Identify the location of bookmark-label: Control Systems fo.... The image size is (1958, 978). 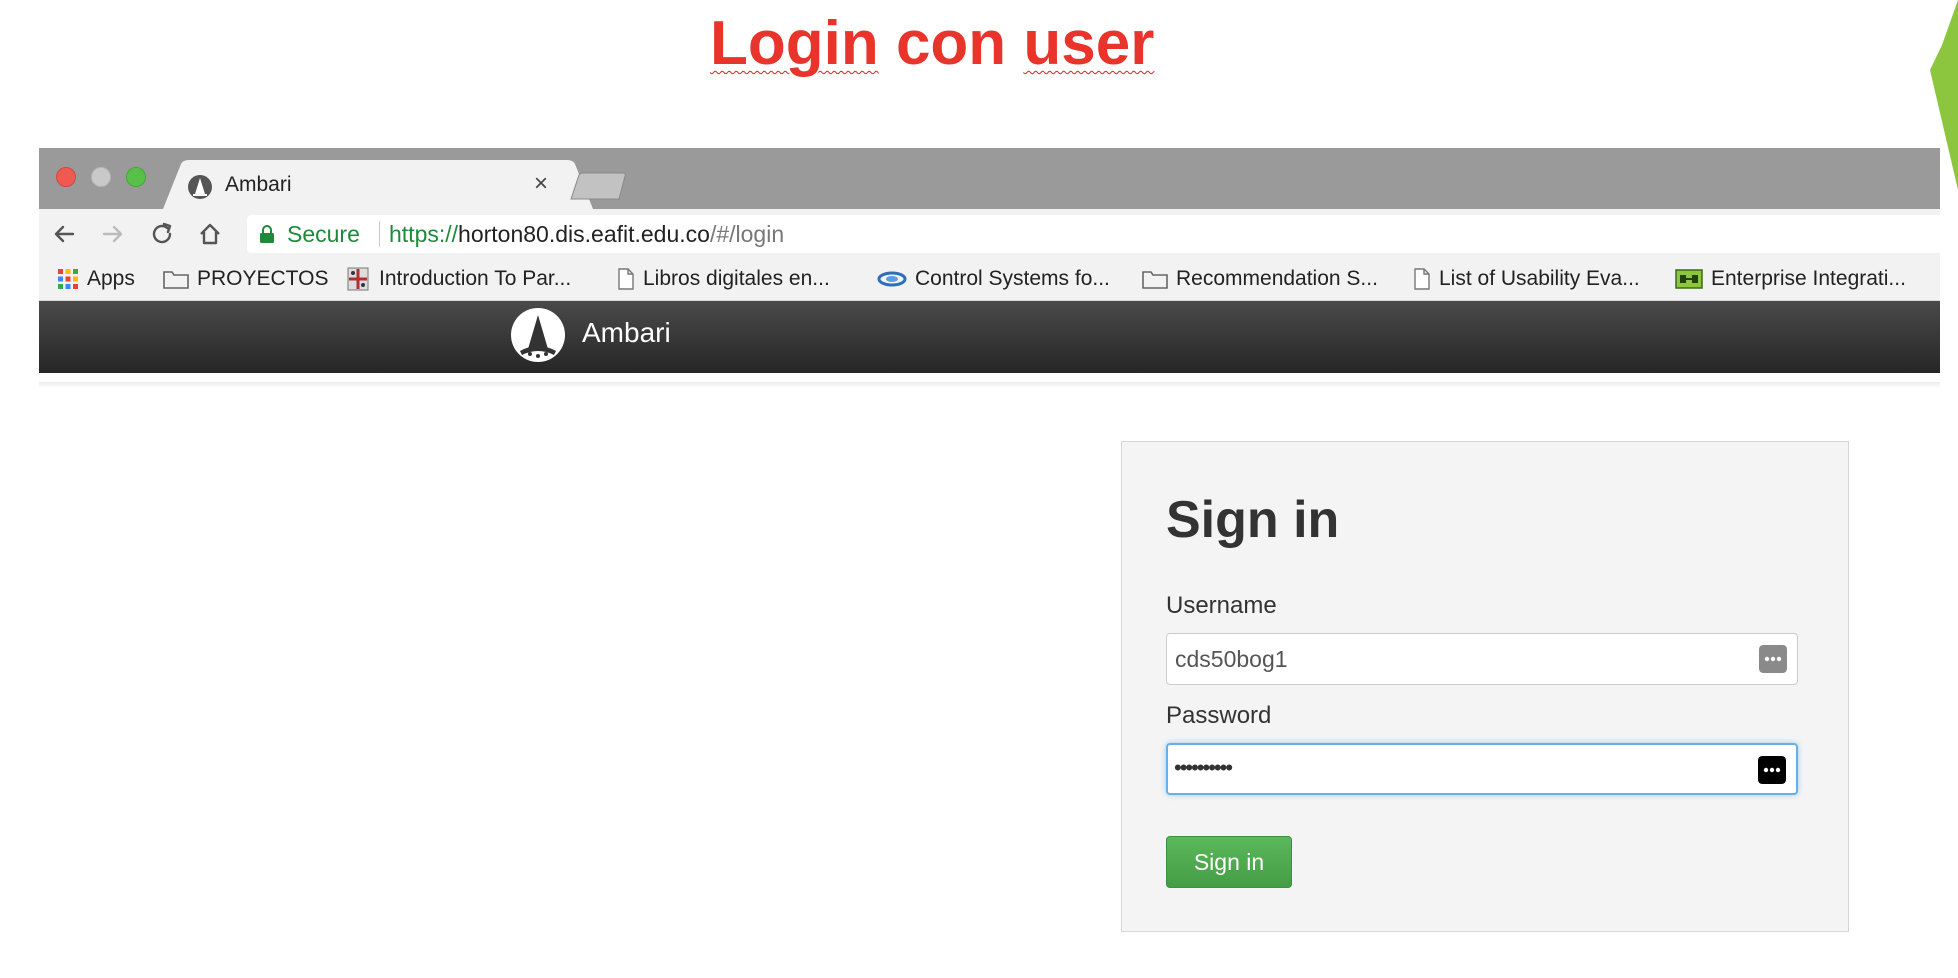
(1012, 278).